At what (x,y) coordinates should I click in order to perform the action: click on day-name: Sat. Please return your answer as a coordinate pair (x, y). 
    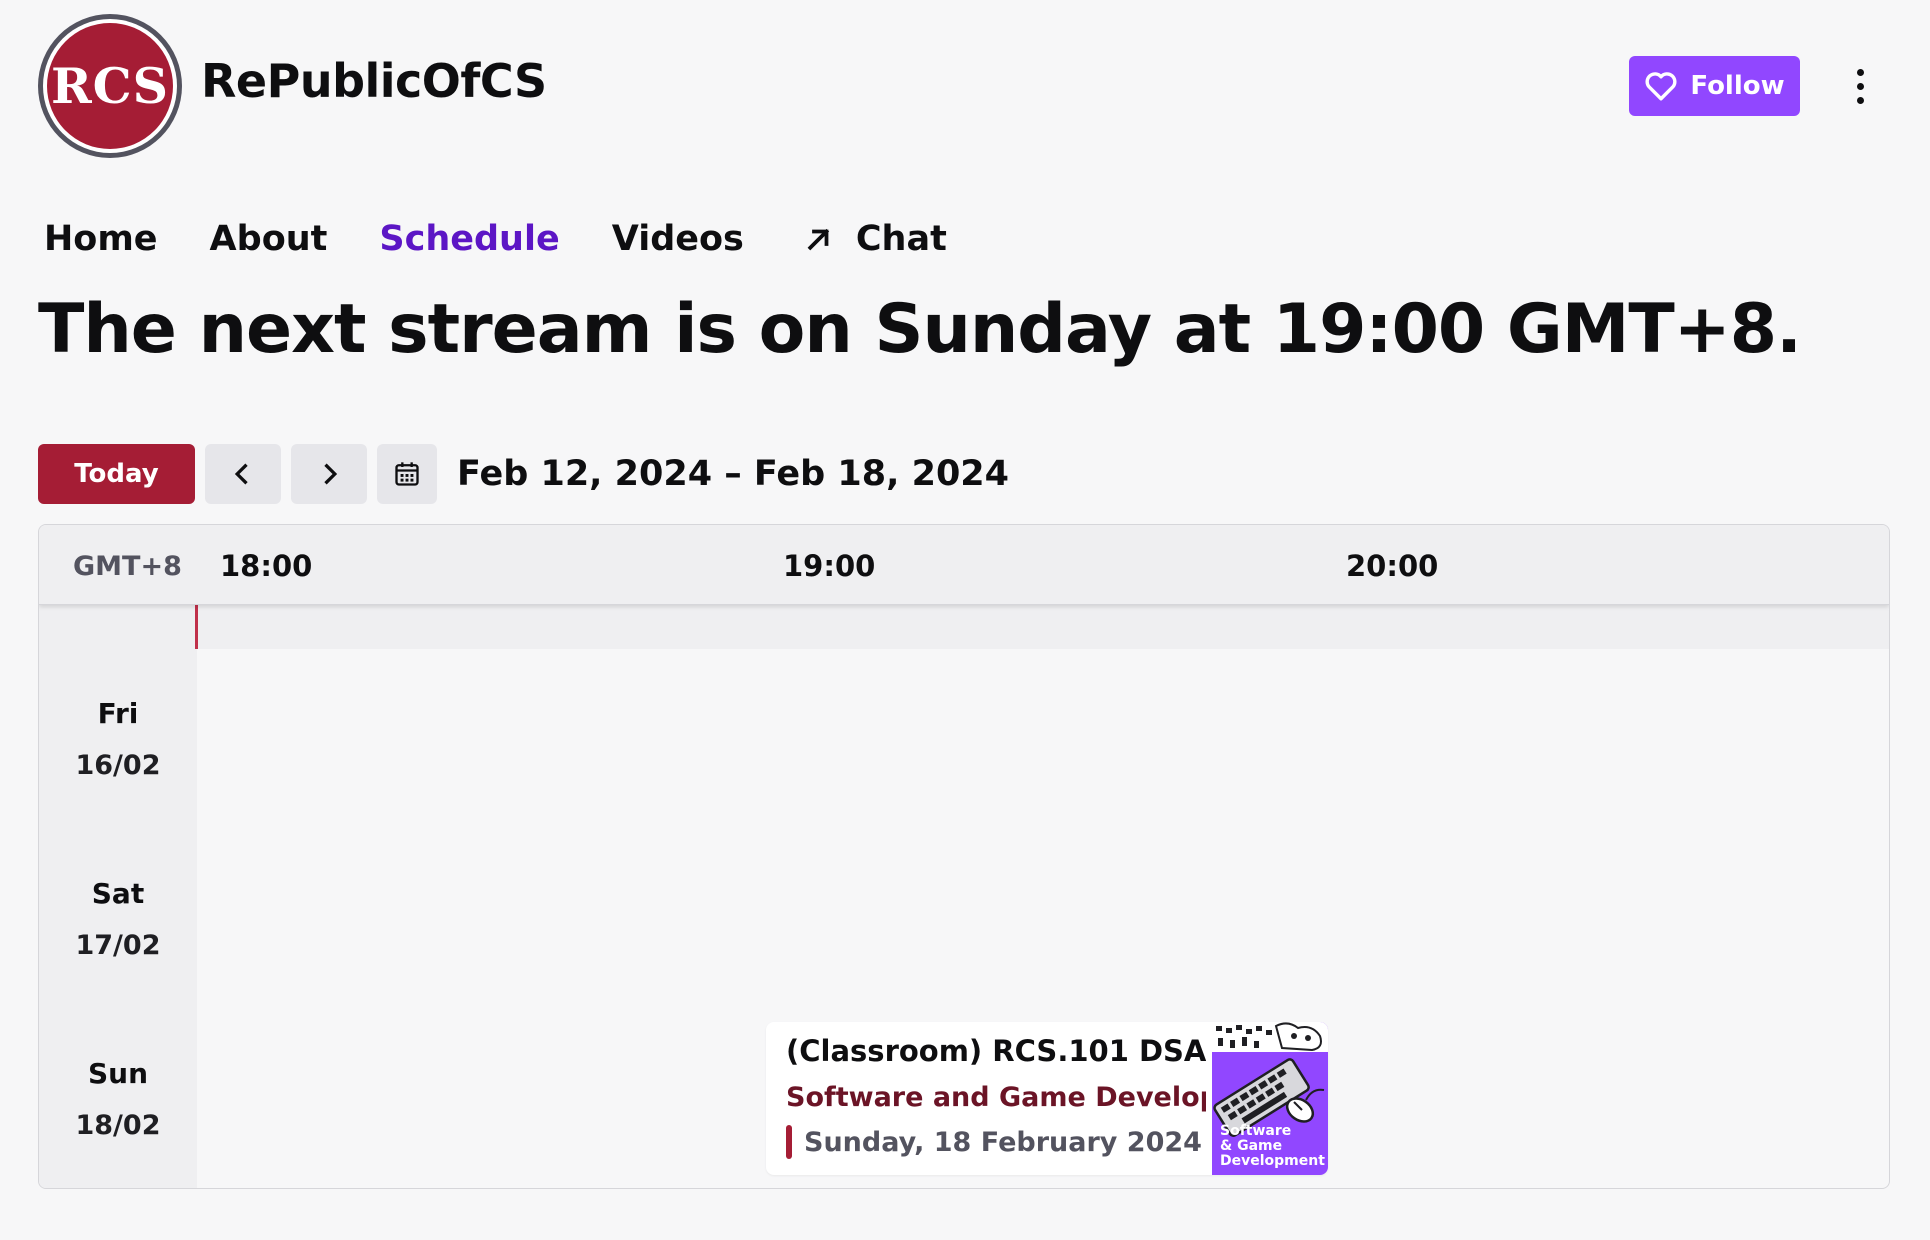
    Looking at the image, I should click on (118, 893).